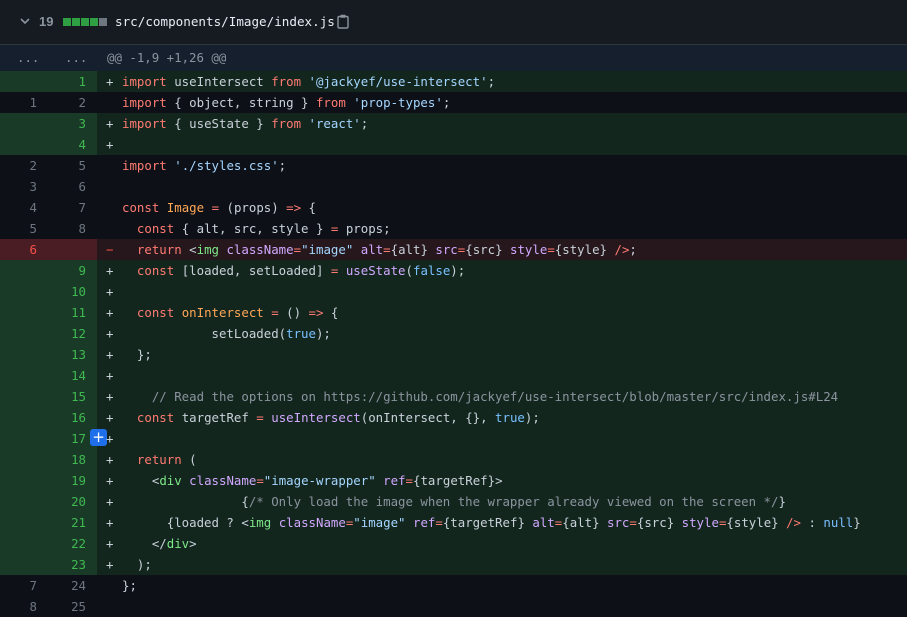  Describe the element at coordinates (72, 459) in the screenshot. I see `new-line-gutter: 18` at that location.